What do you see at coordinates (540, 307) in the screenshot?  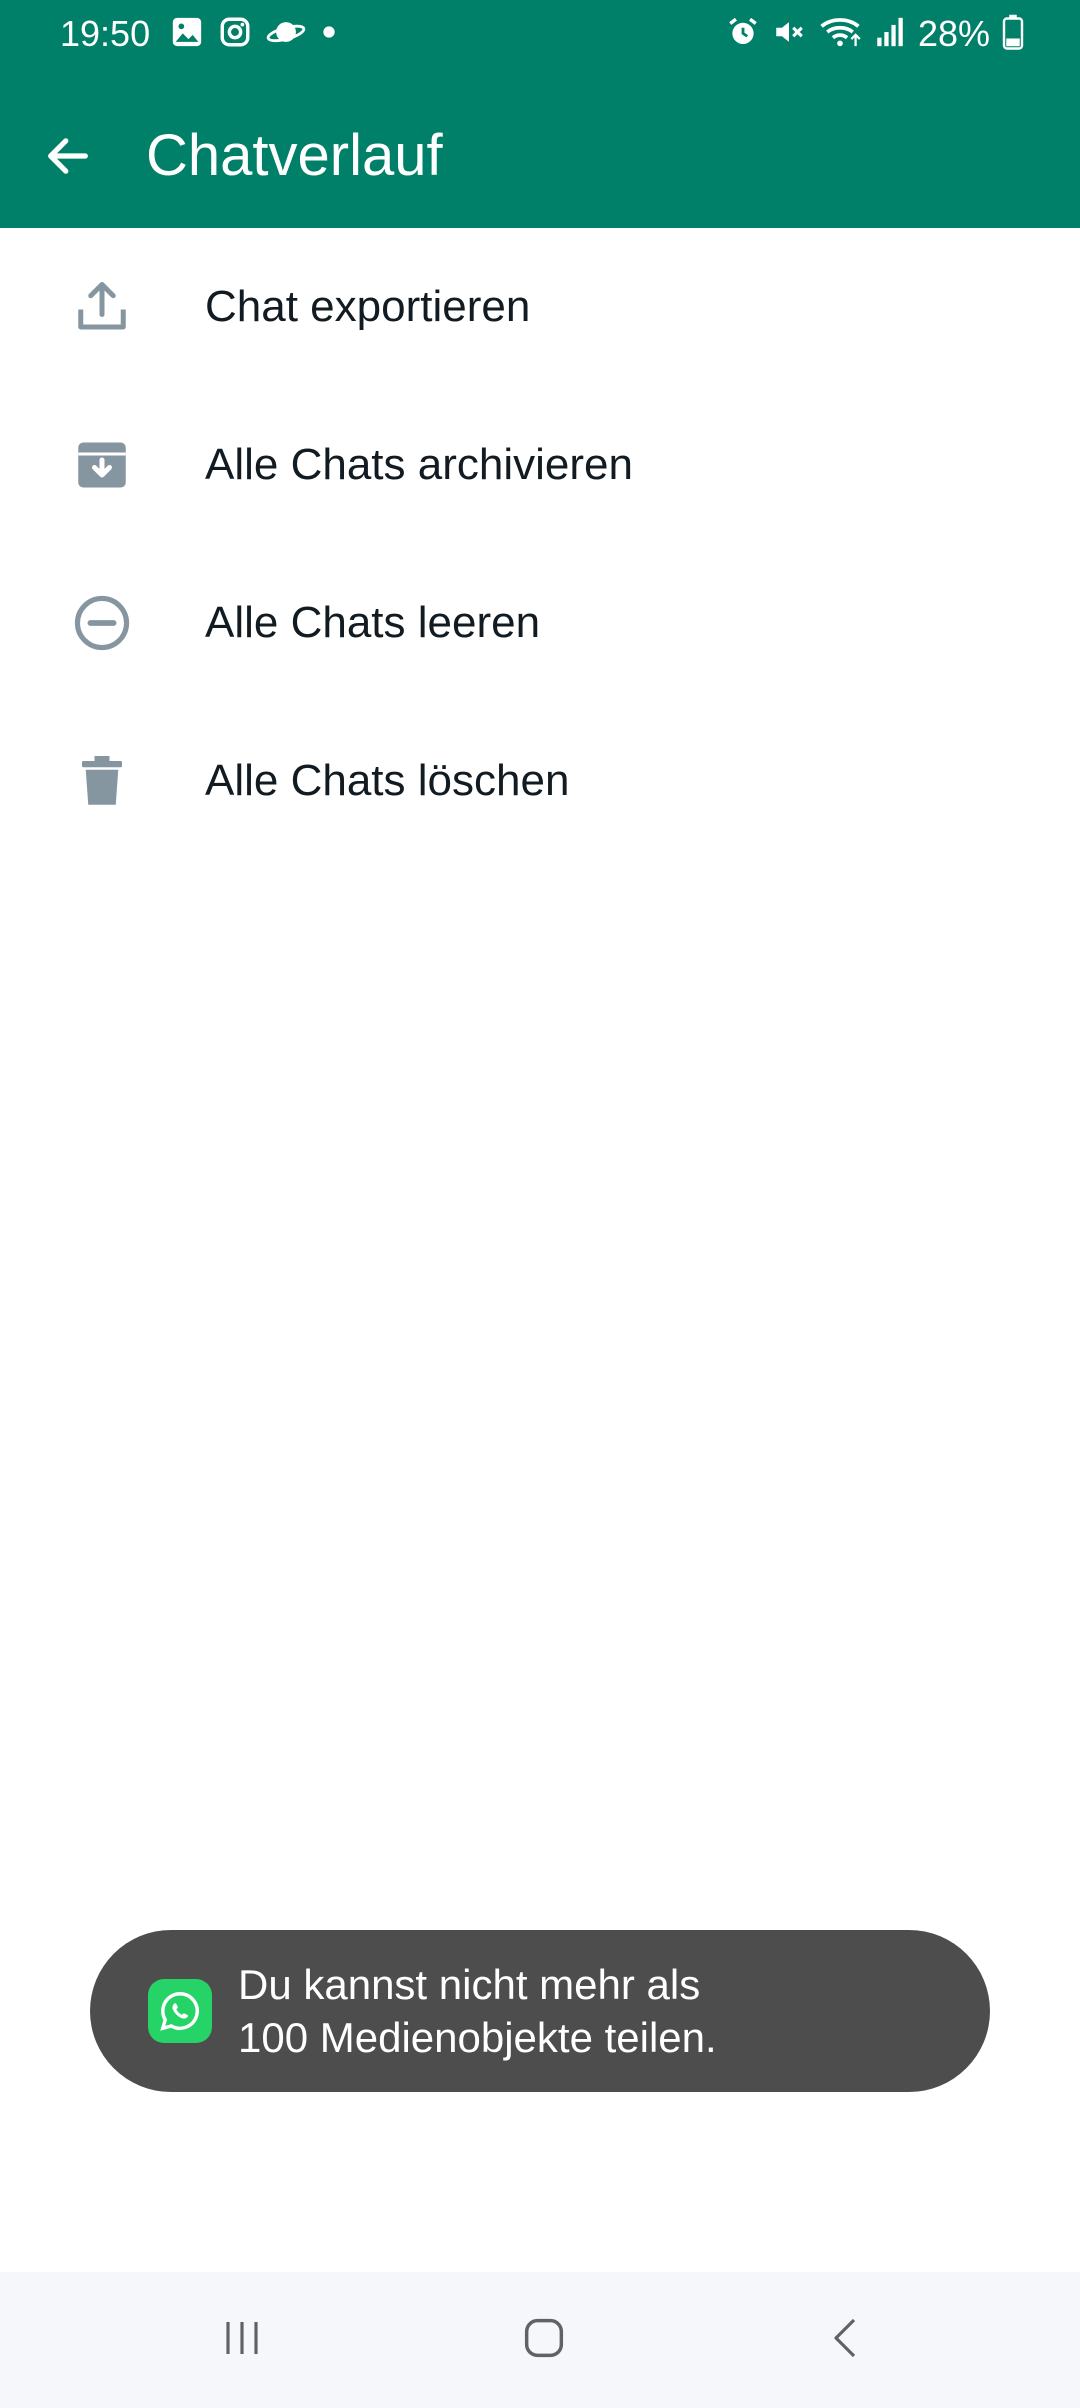 I see `menu-item-export-chat: Chat exportieren` at bounding box center [540, 307].